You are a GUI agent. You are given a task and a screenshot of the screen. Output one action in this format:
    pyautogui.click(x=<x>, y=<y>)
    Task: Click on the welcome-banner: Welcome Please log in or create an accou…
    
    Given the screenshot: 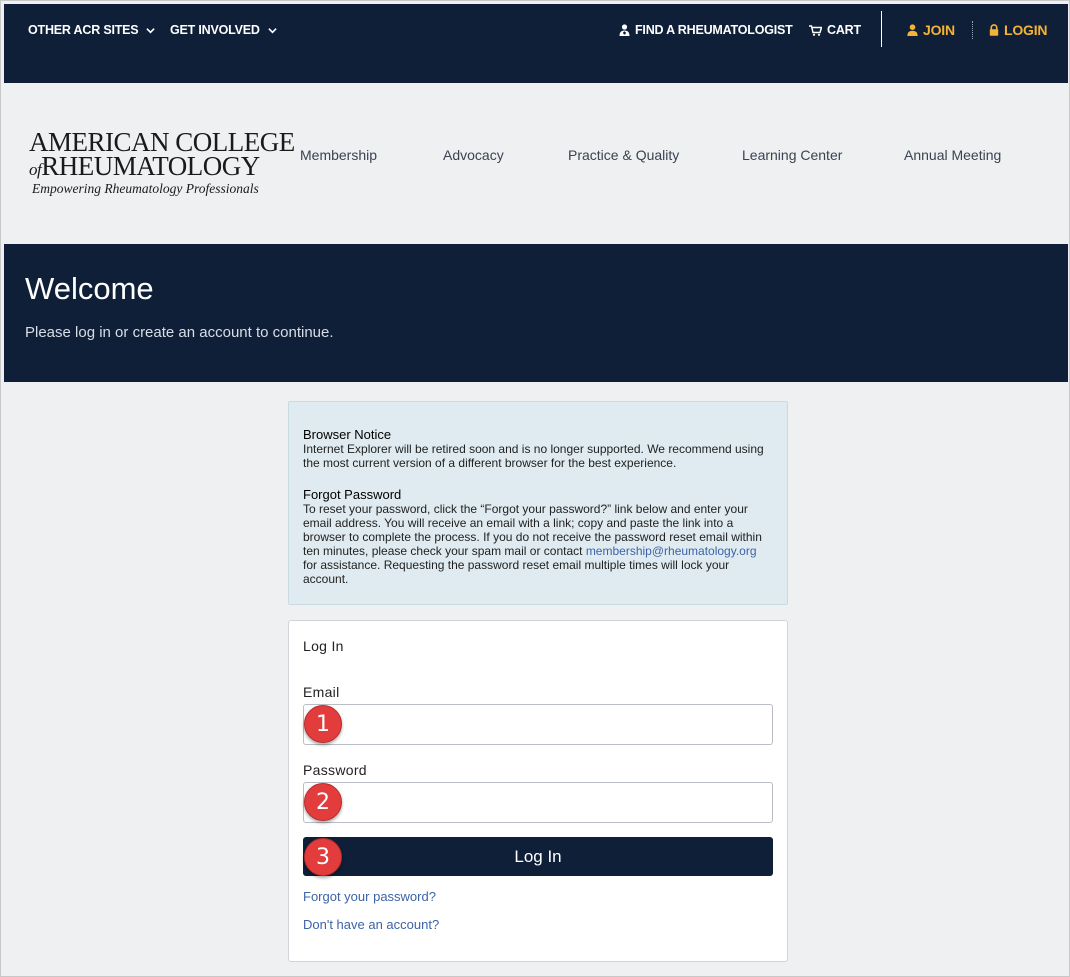 What is the action you would take?
    pyautogui.click(x=536, y=313)
    